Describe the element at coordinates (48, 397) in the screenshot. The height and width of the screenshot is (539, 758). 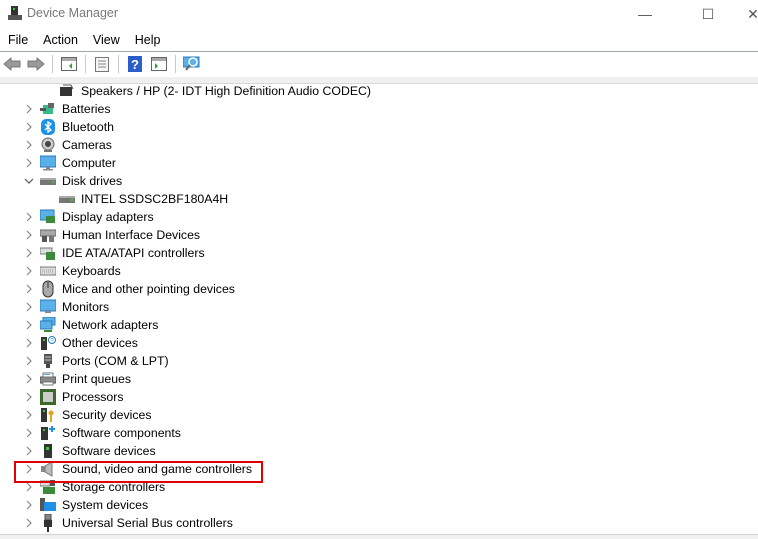
I see `processor-icon` at that location.